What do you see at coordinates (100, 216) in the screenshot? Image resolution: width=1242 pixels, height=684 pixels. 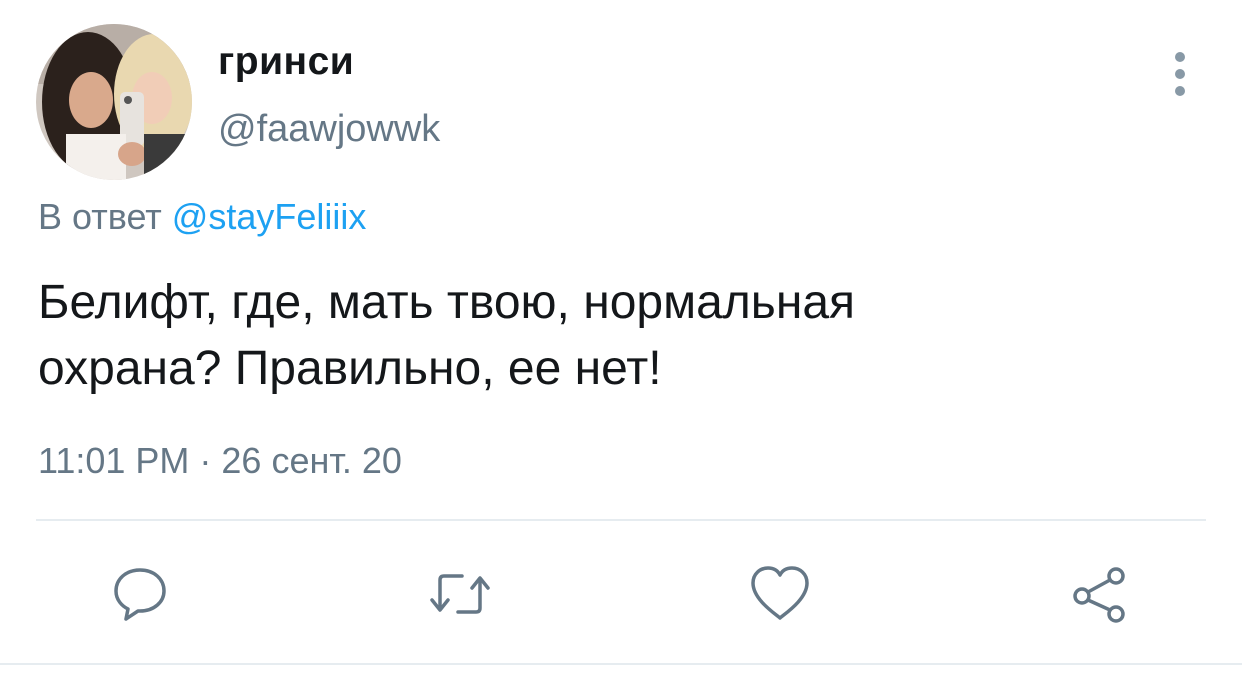 I see `reply-prefix: В ответ` at bounding box center [100, 216].